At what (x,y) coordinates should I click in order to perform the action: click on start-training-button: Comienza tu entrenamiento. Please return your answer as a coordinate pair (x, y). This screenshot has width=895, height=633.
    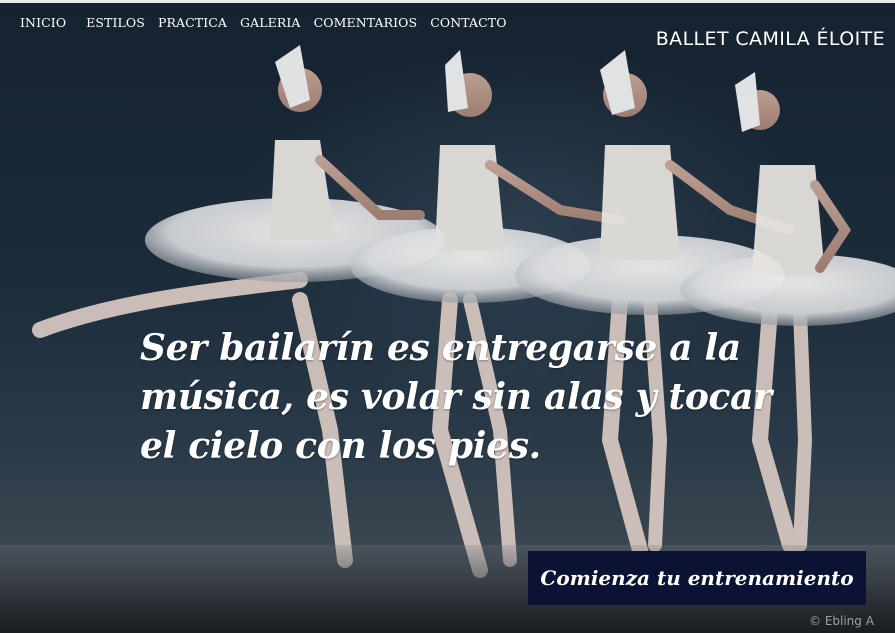
    Looking at the image, I should click on (697, 578).